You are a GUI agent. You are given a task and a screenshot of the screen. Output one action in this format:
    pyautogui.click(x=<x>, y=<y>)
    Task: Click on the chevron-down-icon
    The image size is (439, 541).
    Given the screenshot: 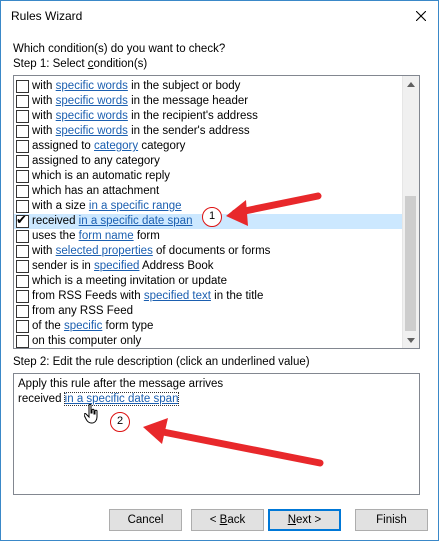 What is the action you would take?
    pyautogui.click(x=411, y=340)
    